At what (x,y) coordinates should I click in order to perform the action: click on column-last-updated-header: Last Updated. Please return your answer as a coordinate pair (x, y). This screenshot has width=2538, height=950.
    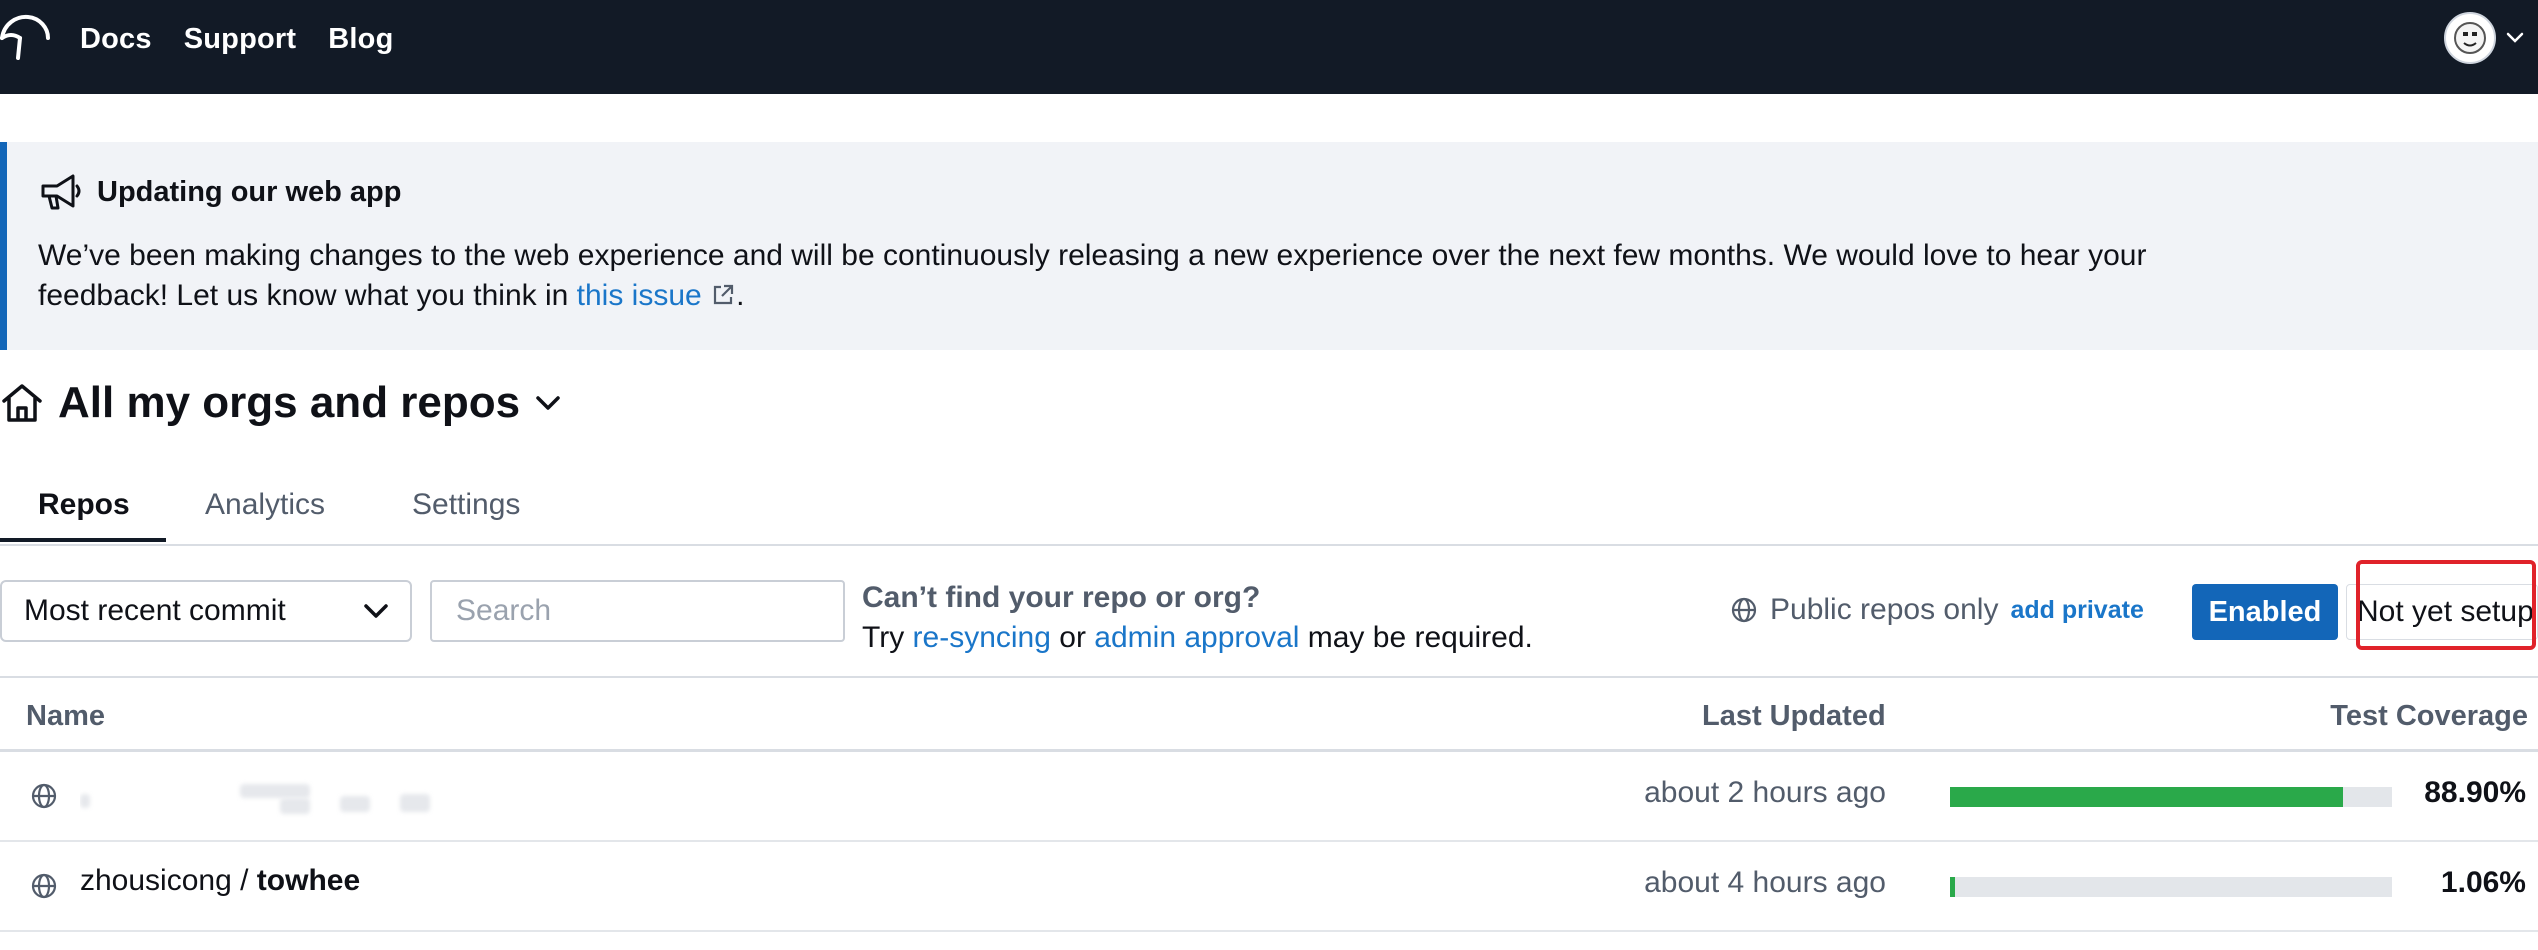
    Looking at the image, I should click on (1794, 716).